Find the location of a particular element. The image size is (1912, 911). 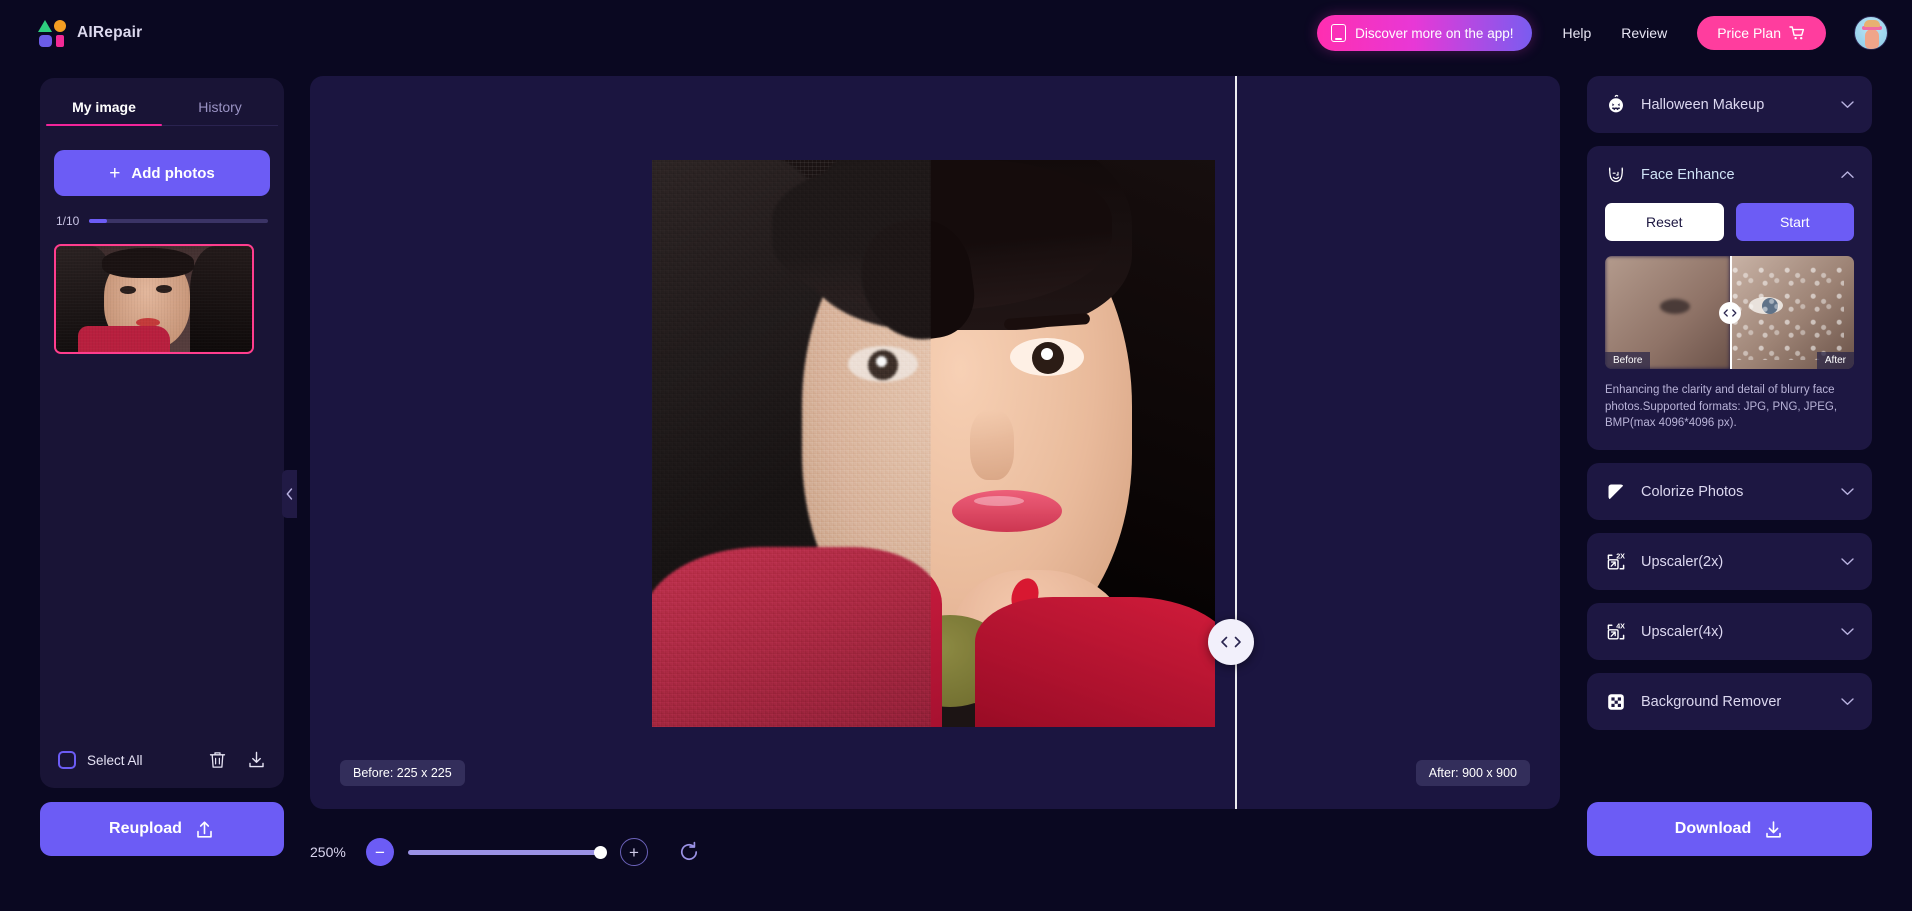

accordion-face-enhance-header: Face Enhance is located at coordinates (1729, 174).